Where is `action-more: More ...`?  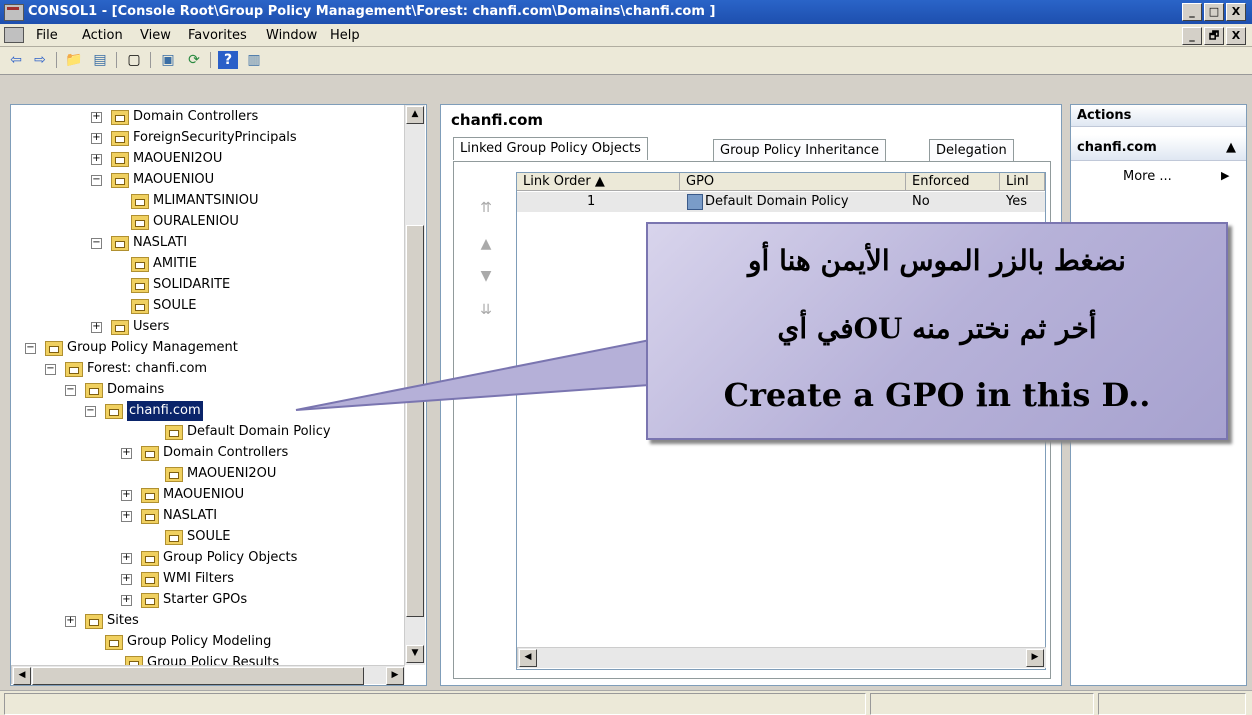 action-more: More ... is located at coordinates (1147, 176).